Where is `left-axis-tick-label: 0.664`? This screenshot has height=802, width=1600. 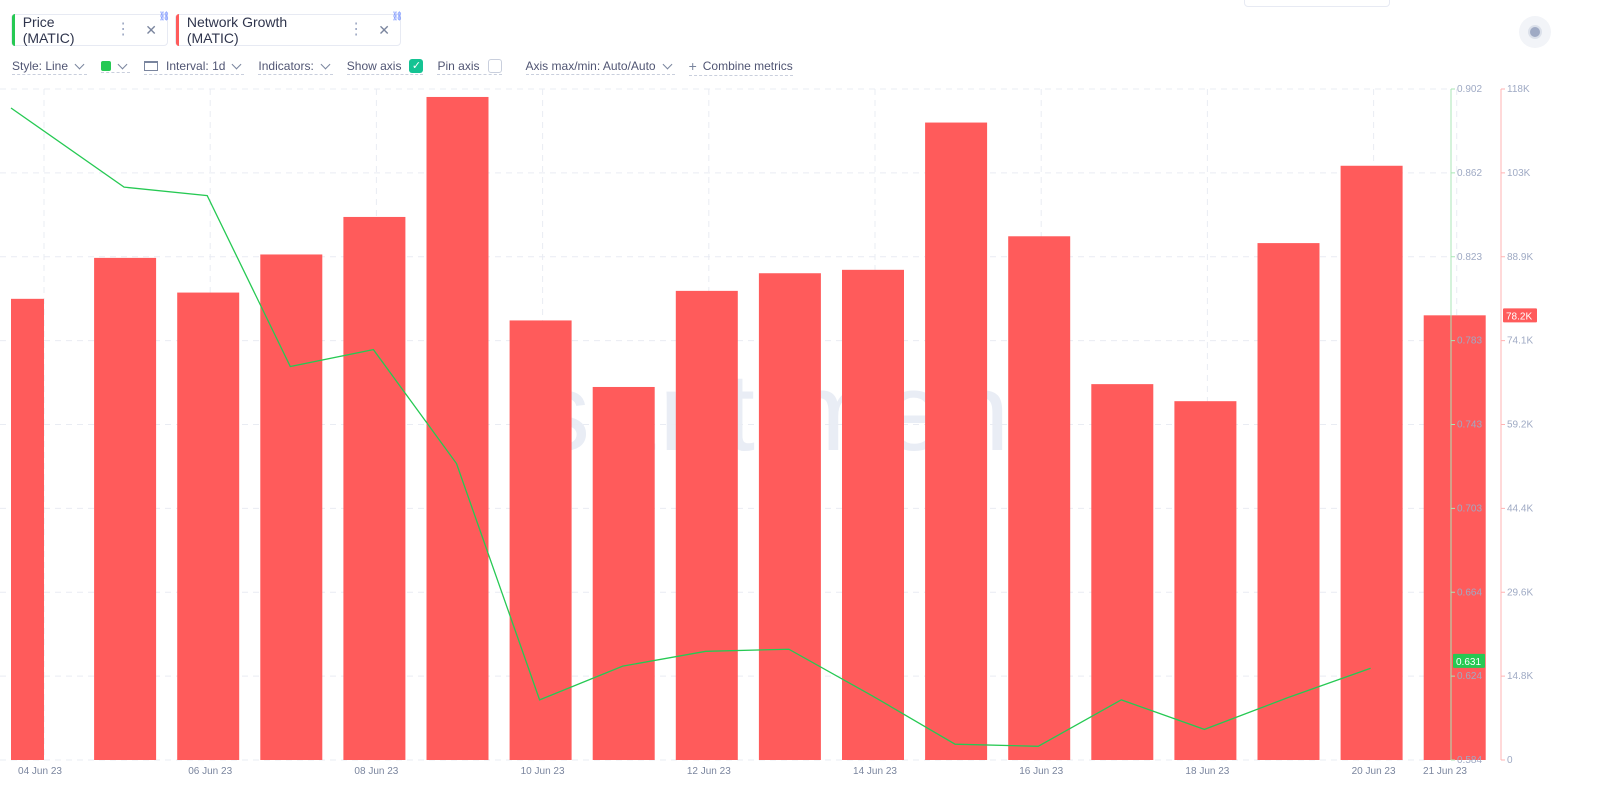
left-axis-tick-label: 0.664 is located at coordinates (1469, 592).